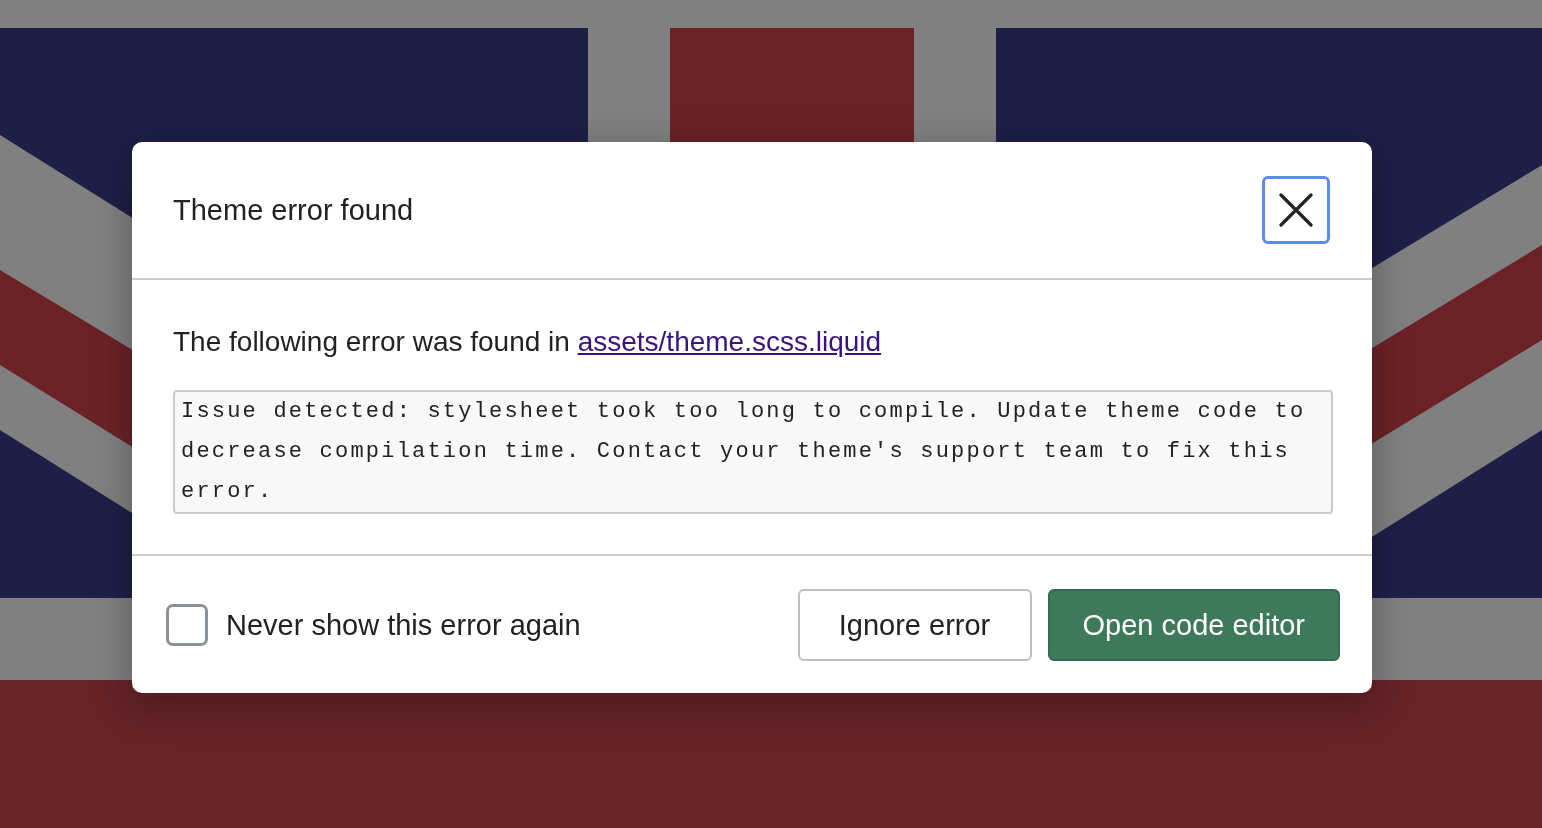  I want to click on checkbox-label: Never show this error again, so click(403, 625).